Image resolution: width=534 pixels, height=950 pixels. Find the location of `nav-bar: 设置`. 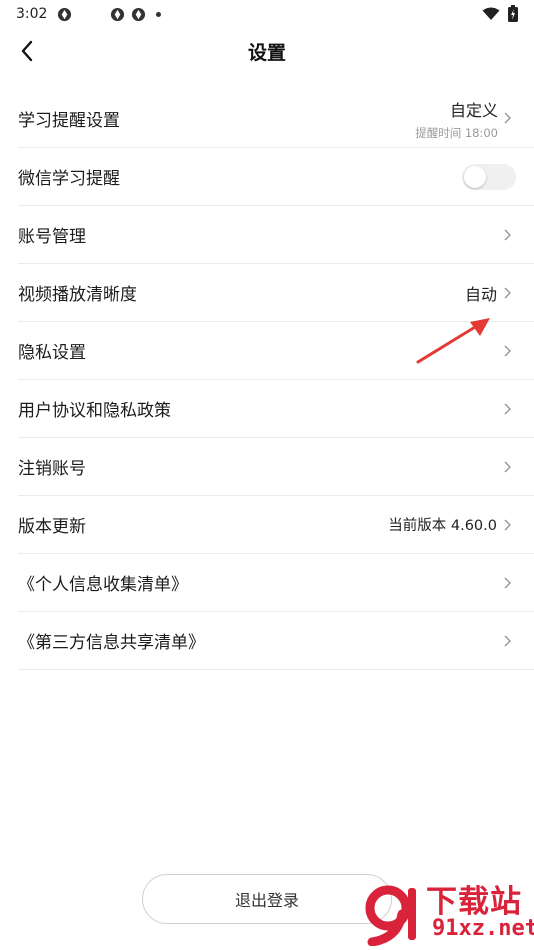

nav-bar: 设置 is located at coordinates (267, 51).